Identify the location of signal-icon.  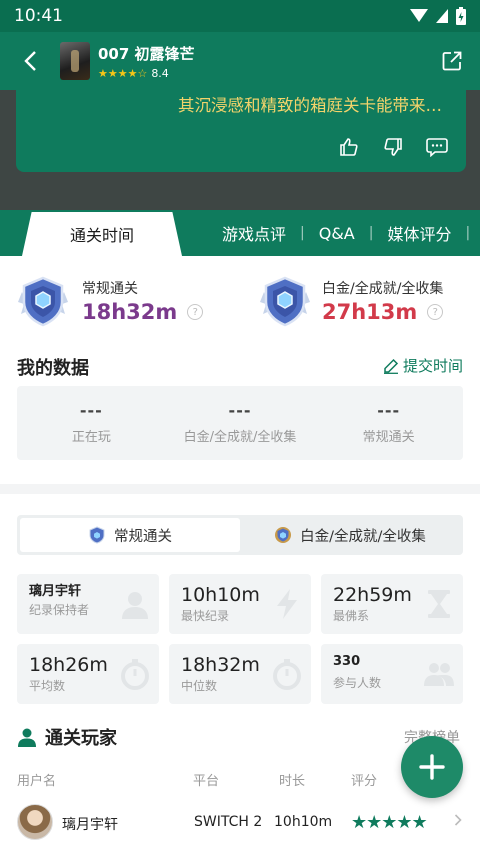
(419, 15).